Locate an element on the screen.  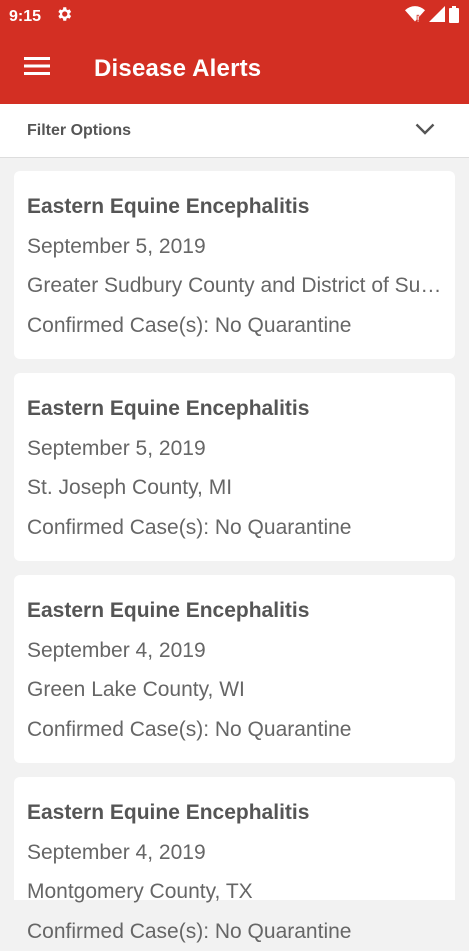
status-right is located at coordinates (432, 17).